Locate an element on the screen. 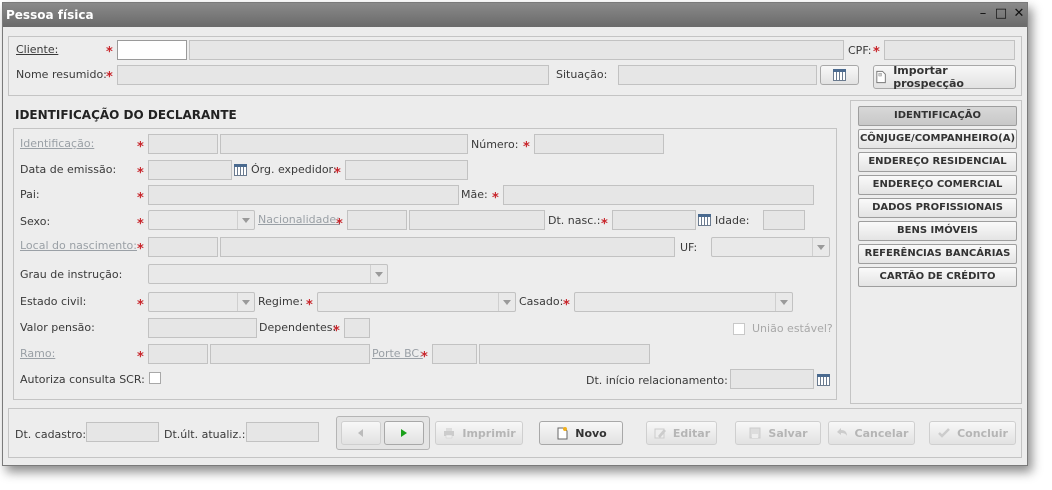  menu-cartao-credito: CARTÃO DE CRÉDITO is located at coordinates (937, 277).